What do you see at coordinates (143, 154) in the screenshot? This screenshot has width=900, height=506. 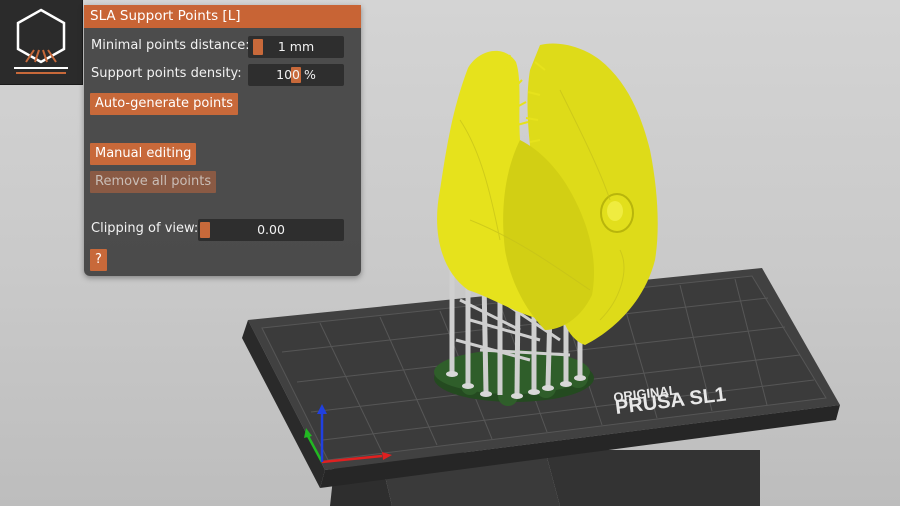 I see `manual-editing-button: Manual editing` at bounding box center [143, 154].